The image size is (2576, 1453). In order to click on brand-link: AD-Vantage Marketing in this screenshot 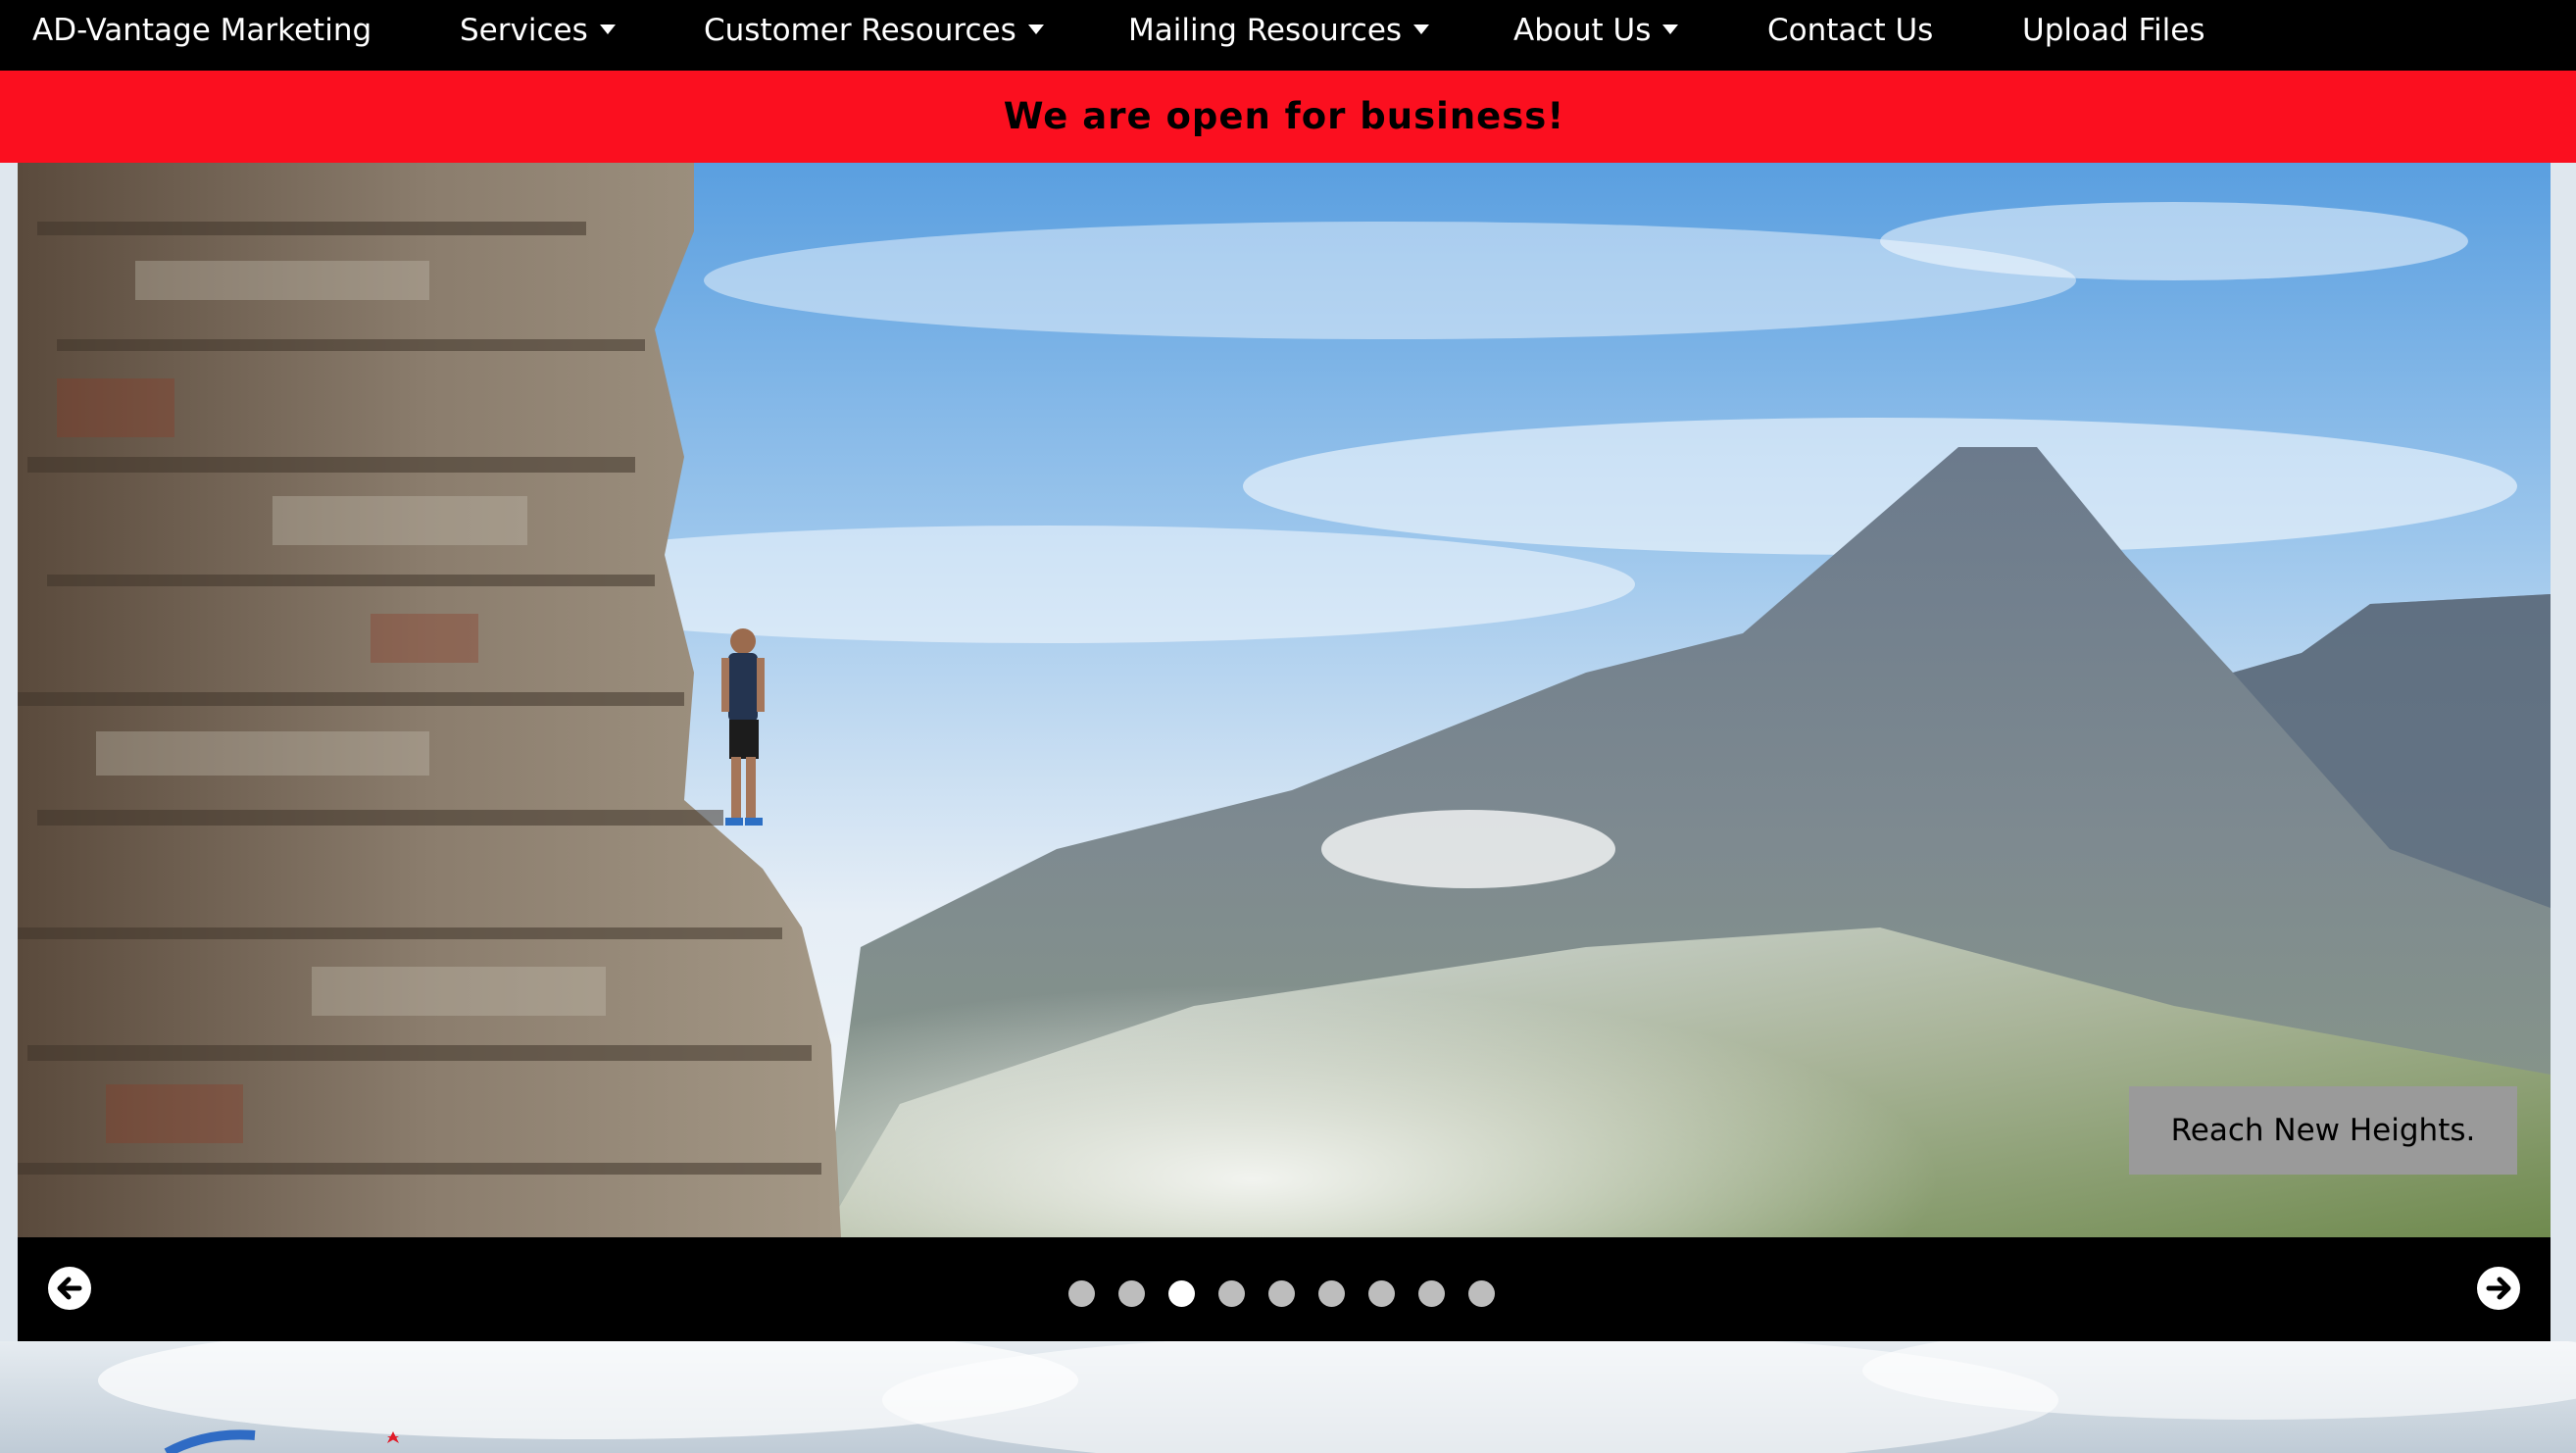, I will do `click(202, 30)`.